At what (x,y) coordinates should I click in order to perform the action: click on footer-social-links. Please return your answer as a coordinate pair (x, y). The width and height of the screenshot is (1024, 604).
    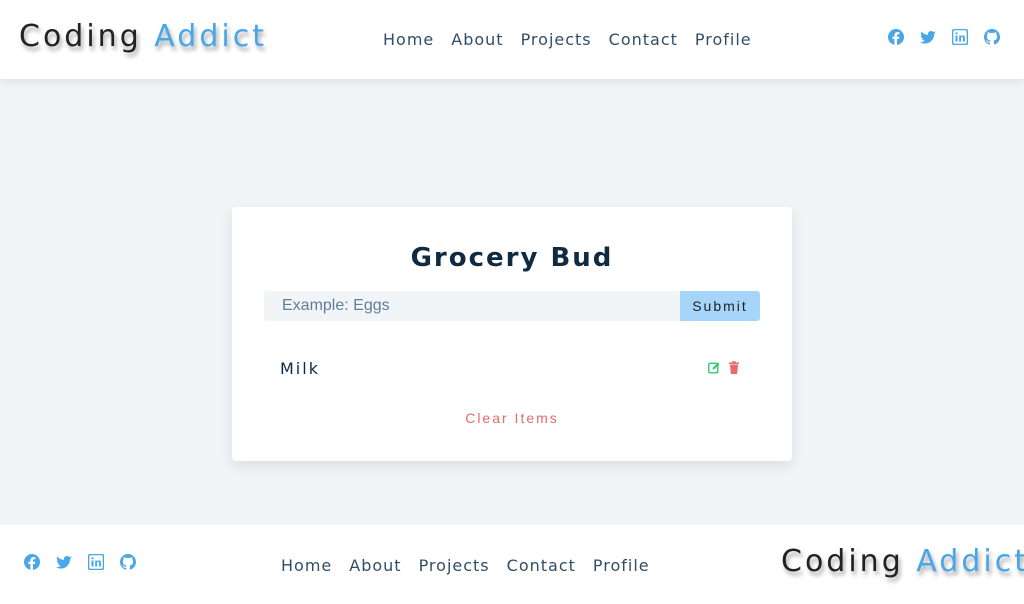
    Looking at the image, I should click on (80, 562).